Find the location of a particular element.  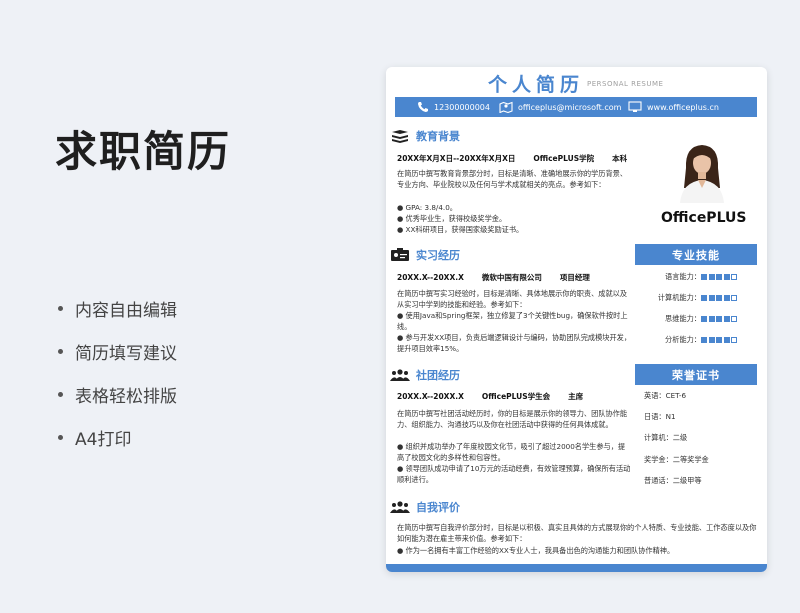

honor-item: 英语：CET-6 is located at coordinates (665, 395).